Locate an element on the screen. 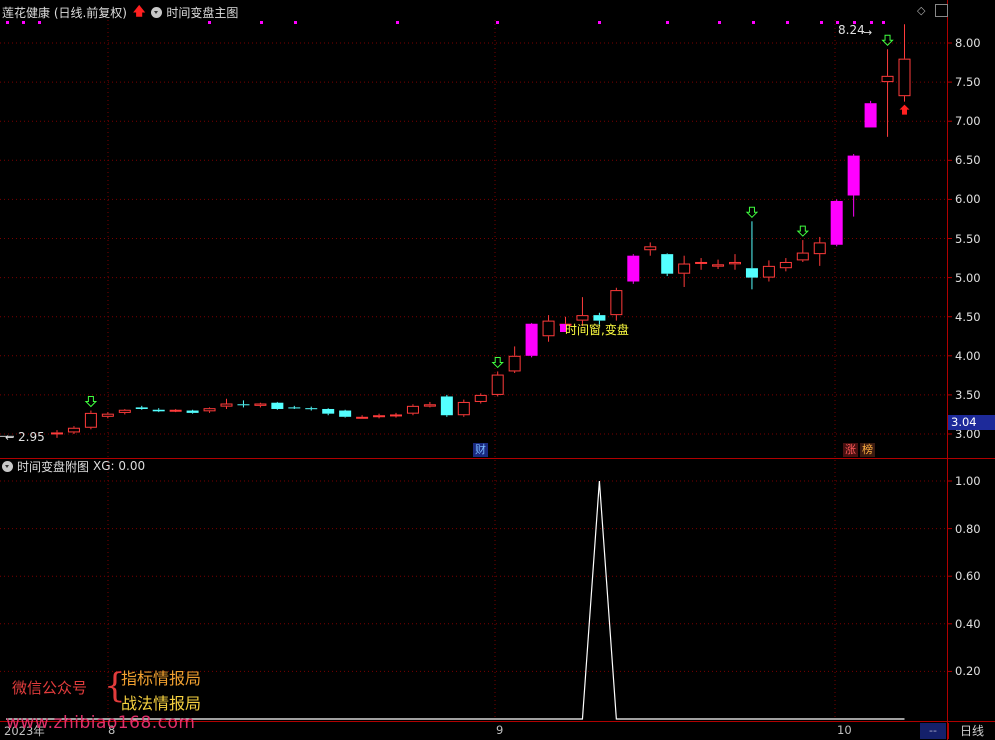  price-tick-label: 6.50 is located at coordinates (968, 160).